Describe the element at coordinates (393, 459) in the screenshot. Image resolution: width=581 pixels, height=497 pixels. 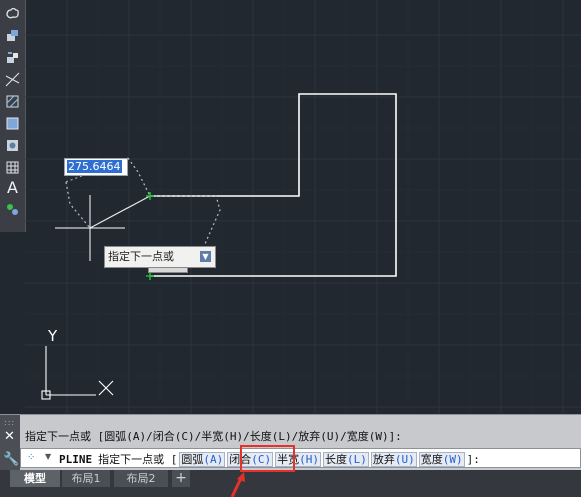
I see `option-undo: 放弃(U)` at that location.